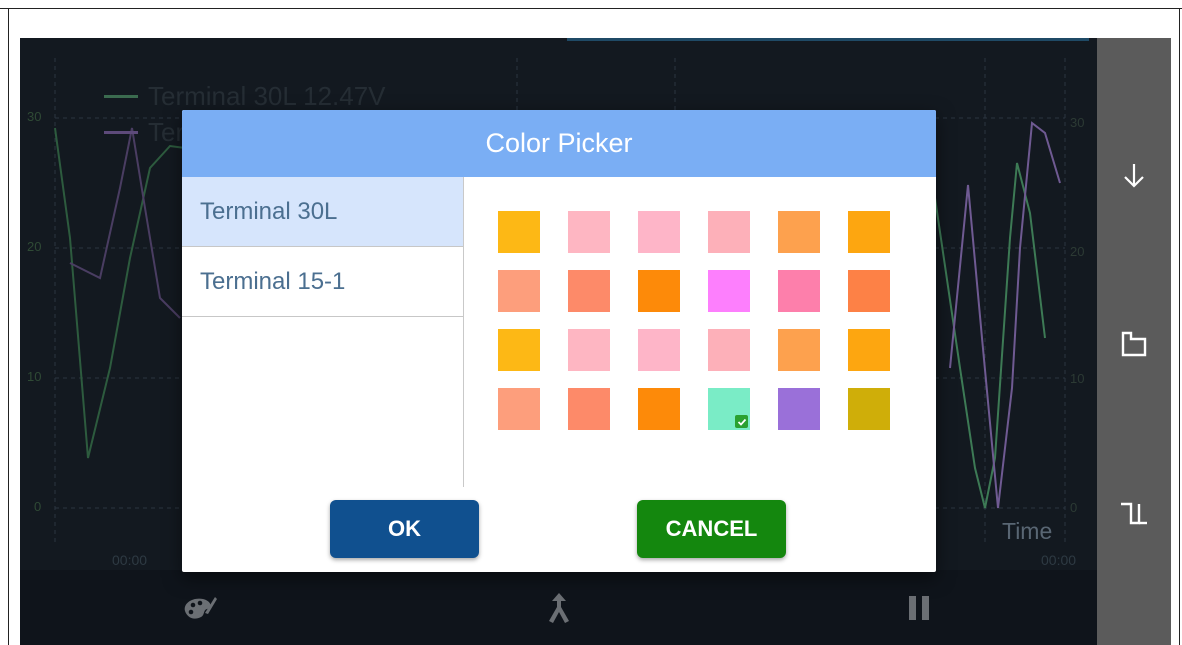 Image resolution: width=1182 pixels, height=645 pixels. I want to click on cancel-button: CANCEL, so click(711, 529).